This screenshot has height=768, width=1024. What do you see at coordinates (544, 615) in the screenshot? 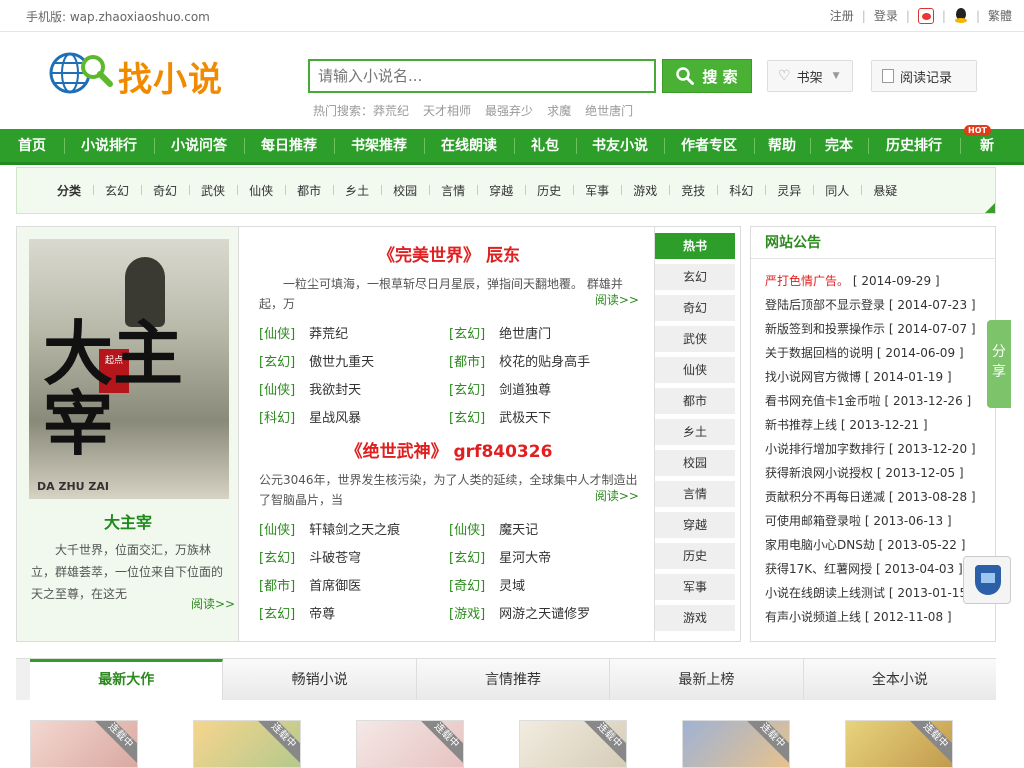
I see `book-entry: [游戏] 网游之天谴修罗` at bounding box center [544, 615].